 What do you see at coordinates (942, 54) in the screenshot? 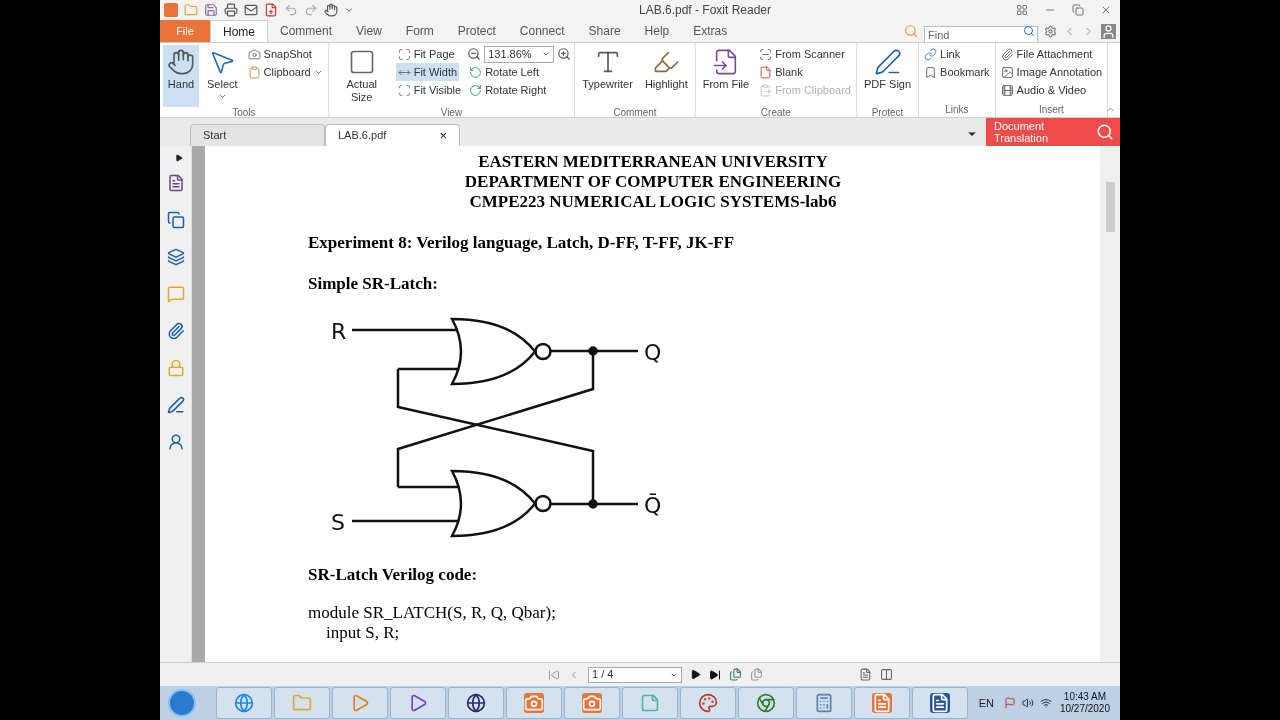
I see `ribbon-button: Link` at bounding box center [942, 54].